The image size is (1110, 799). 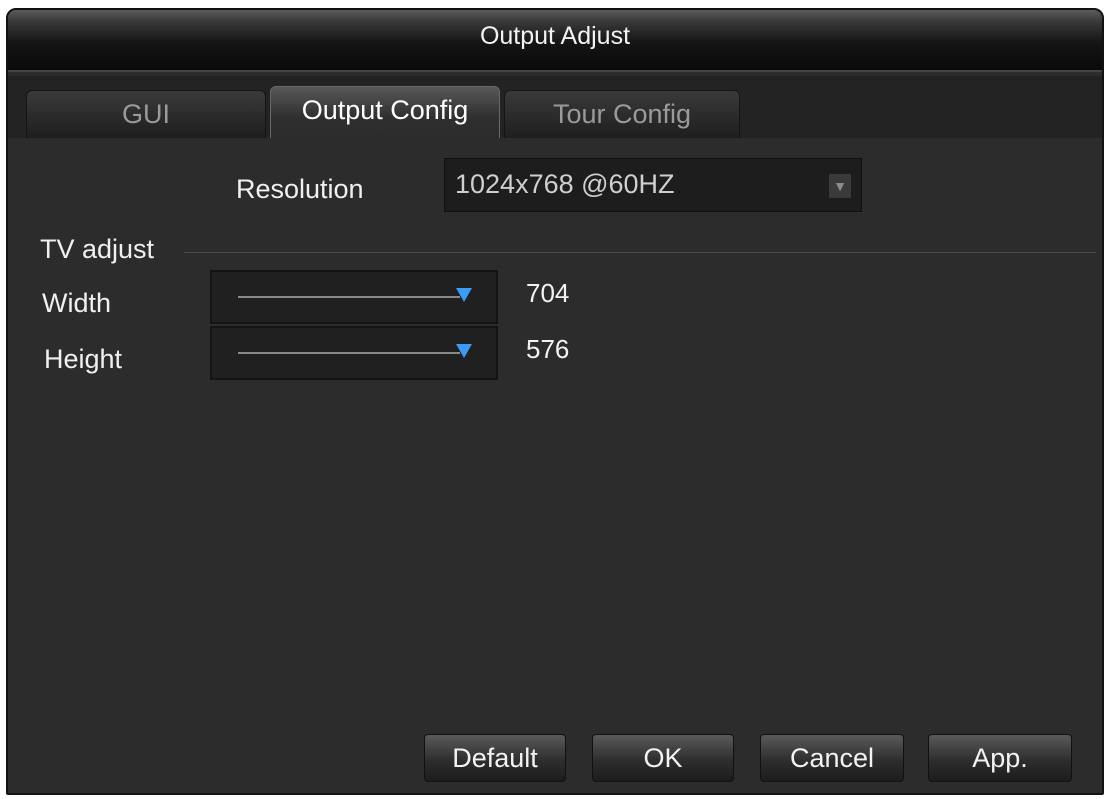 I want to click on resolution-label: Resolution, so click(x=300, y=189).